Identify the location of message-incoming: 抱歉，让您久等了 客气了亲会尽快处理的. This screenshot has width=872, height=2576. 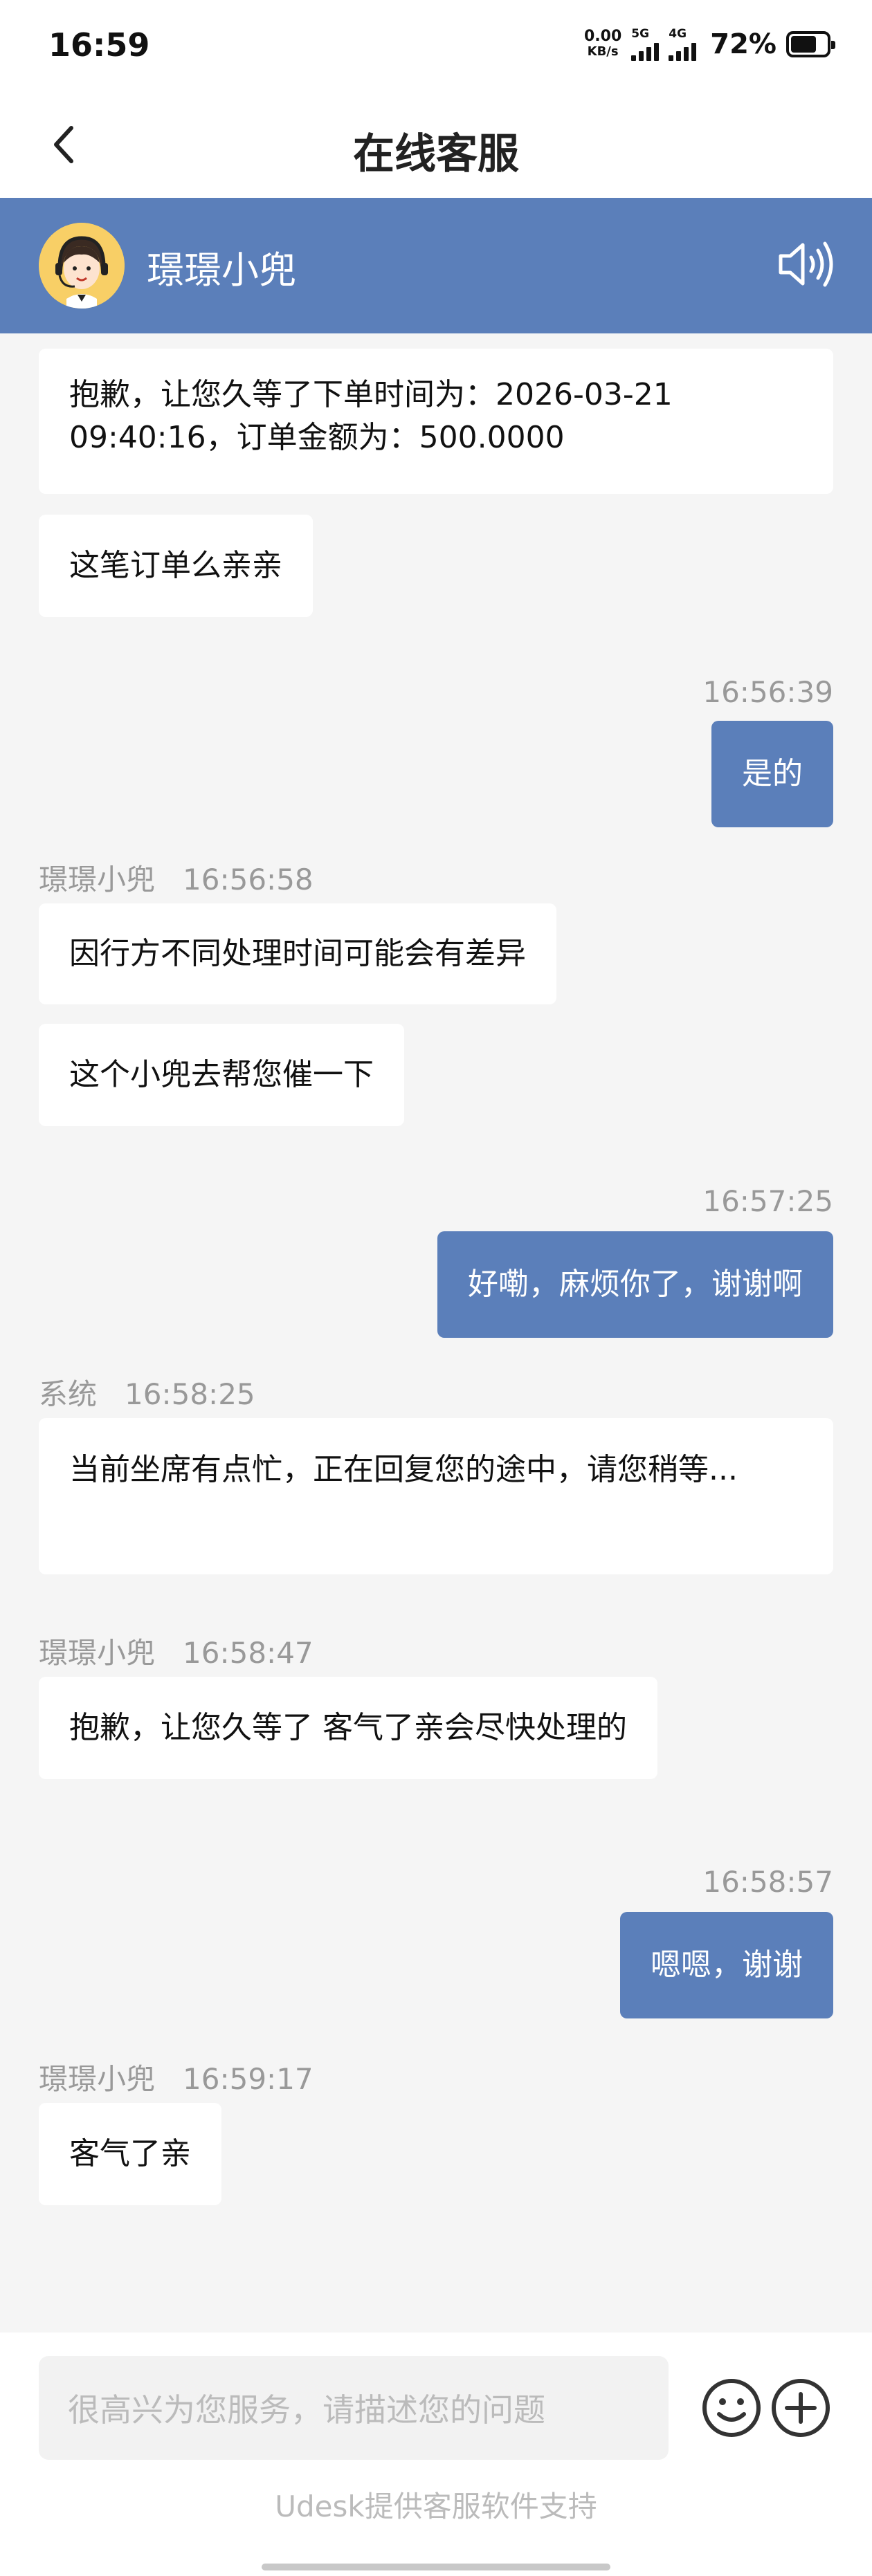
(348, 1728).